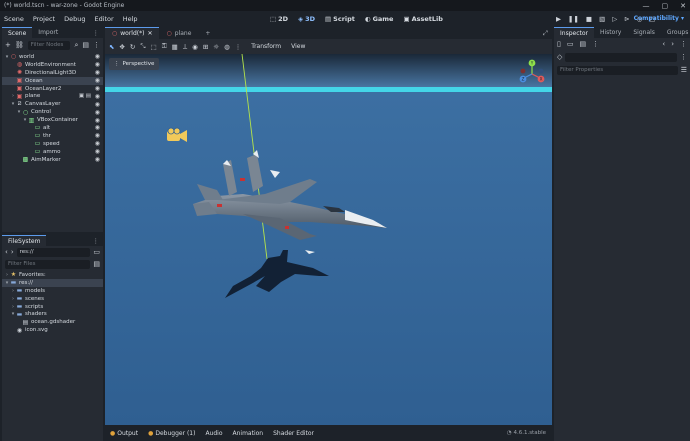 The width and height of the screenshot is (690, 441). Describe the element at coordinates (683, 57) in the screenshot. I see `object-menu-icon: ⋮` at that location.